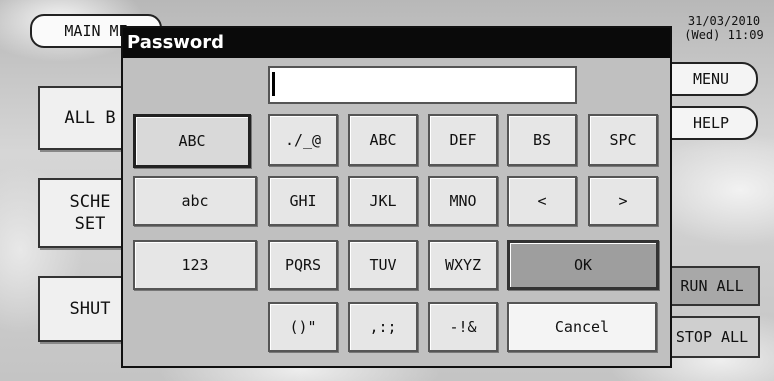  I want to click on key-cursor-right: >, so click(623, 201).